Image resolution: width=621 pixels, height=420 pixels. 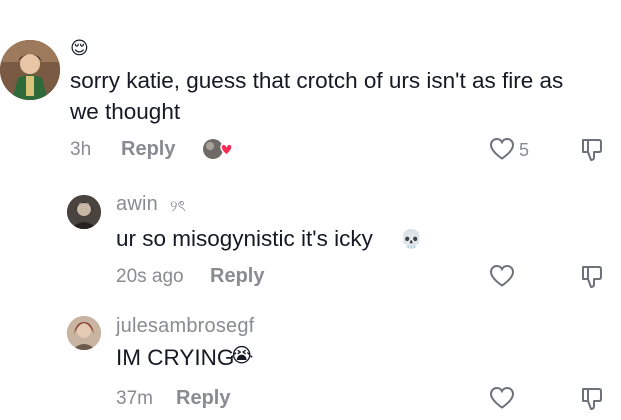 I want to click on creator-liked-heart-icon, so click(x=217, y=150).